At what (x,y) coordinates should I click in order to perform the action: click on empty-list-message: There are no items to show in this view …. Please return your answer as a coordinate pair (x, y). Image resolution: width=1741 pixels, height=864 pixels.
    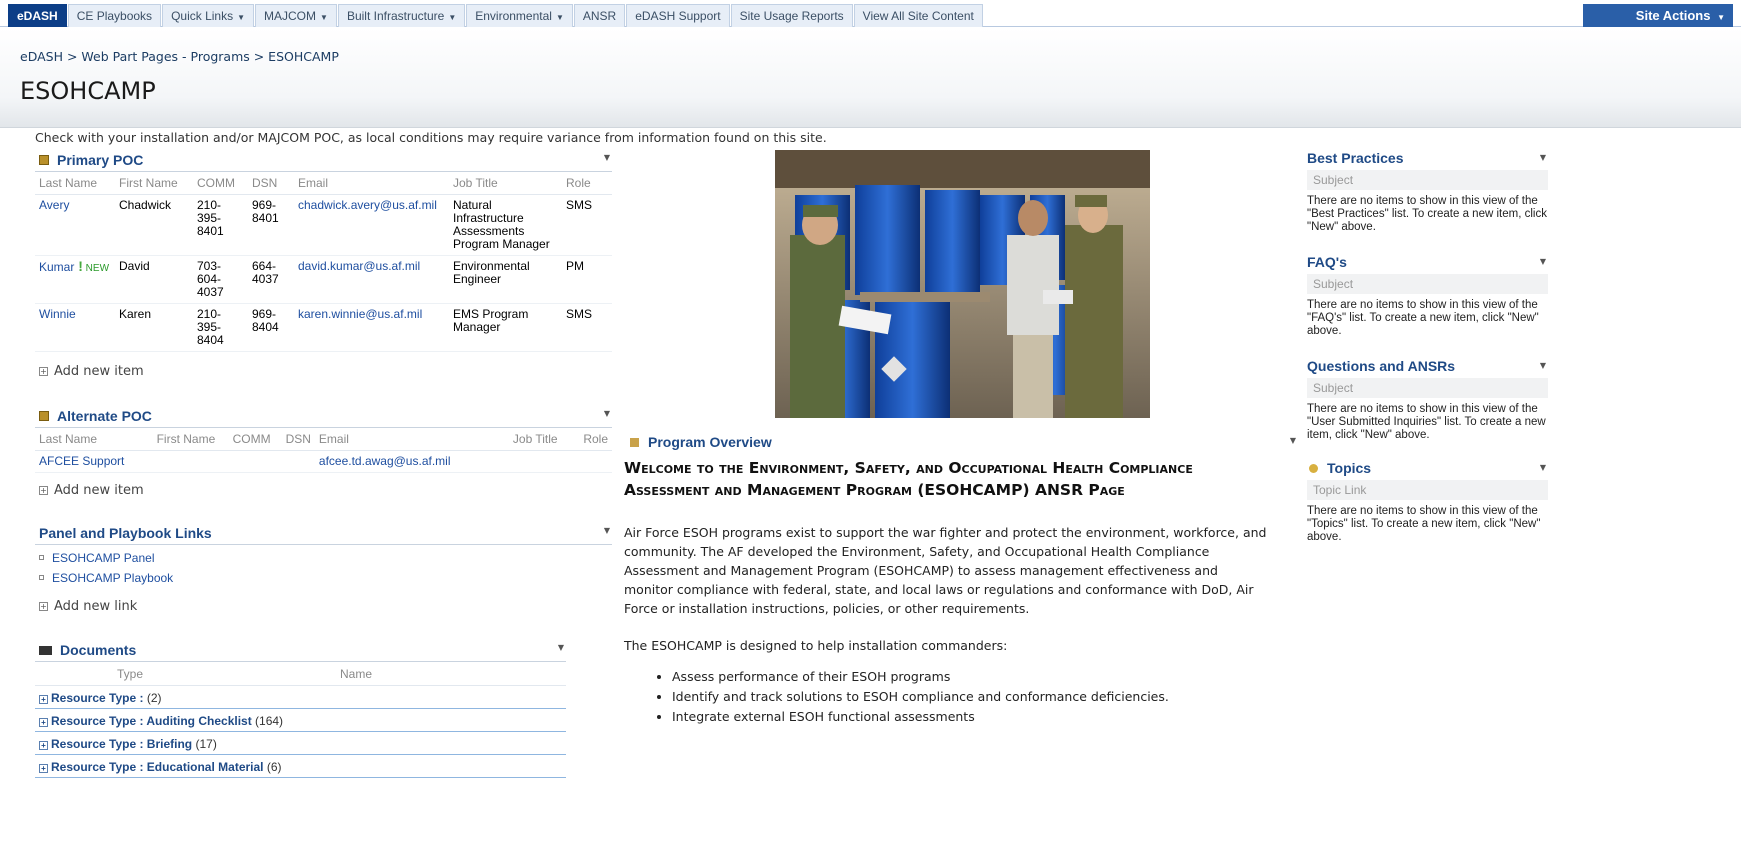
    Looking at the image, I should click on (1427, 214).